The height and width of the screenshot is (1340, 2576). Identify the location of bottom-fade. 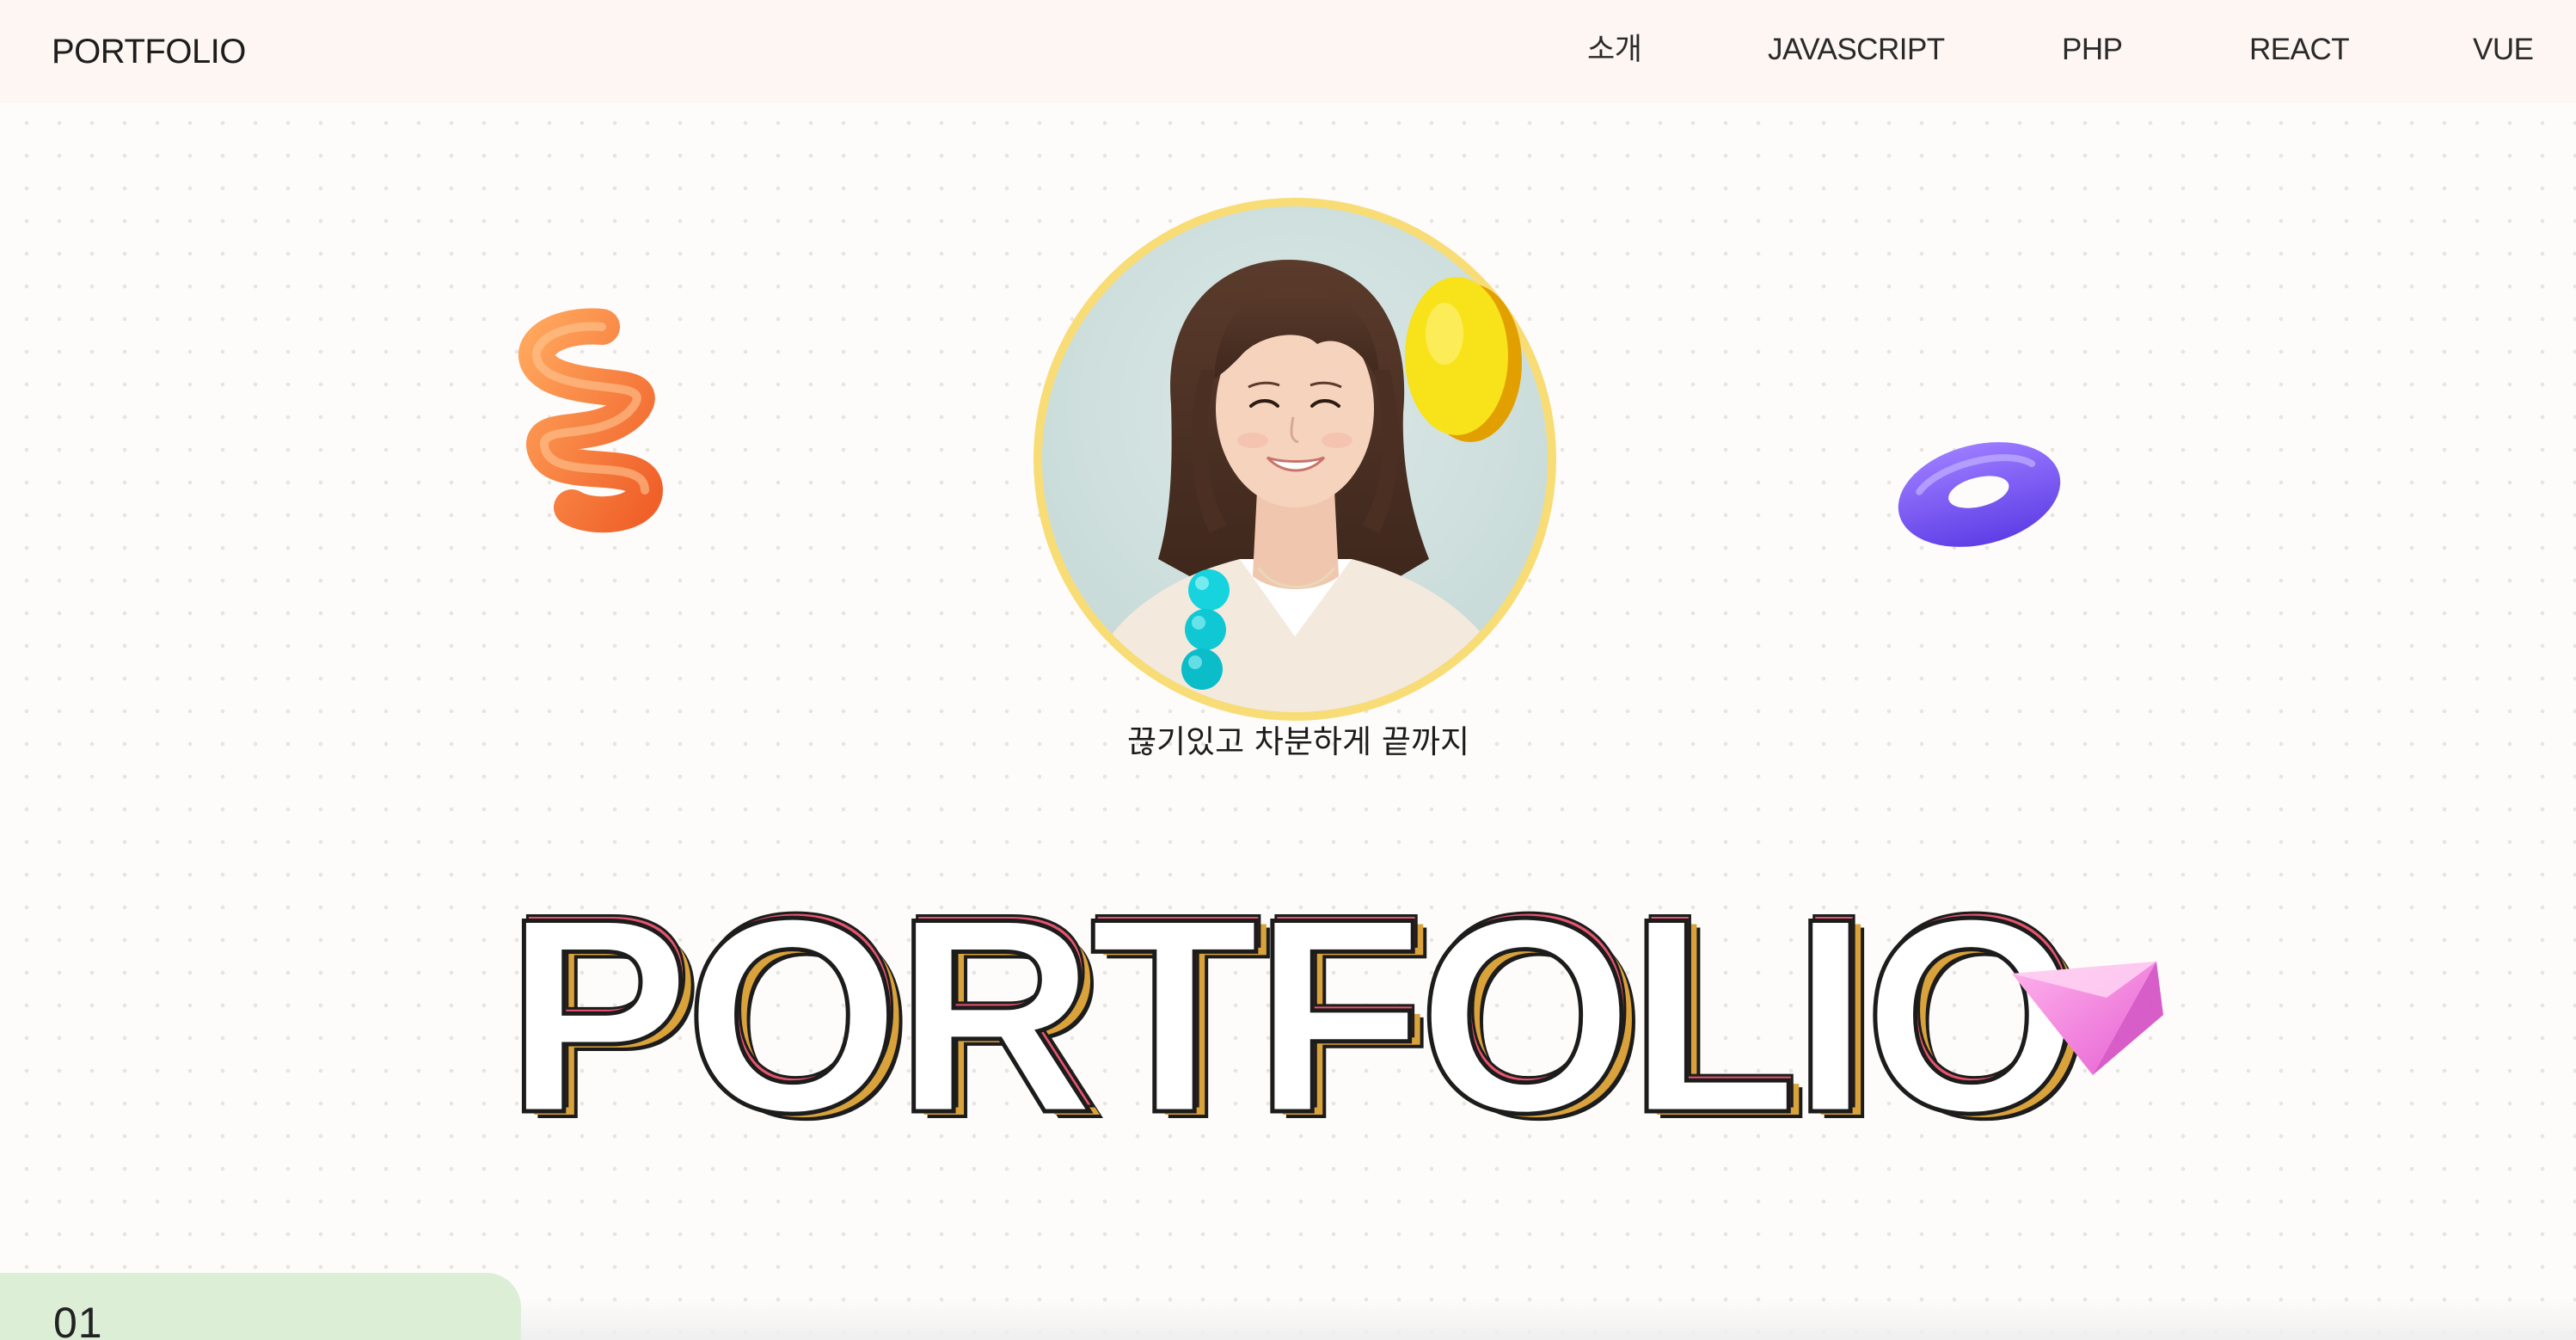
(1548, 1319).